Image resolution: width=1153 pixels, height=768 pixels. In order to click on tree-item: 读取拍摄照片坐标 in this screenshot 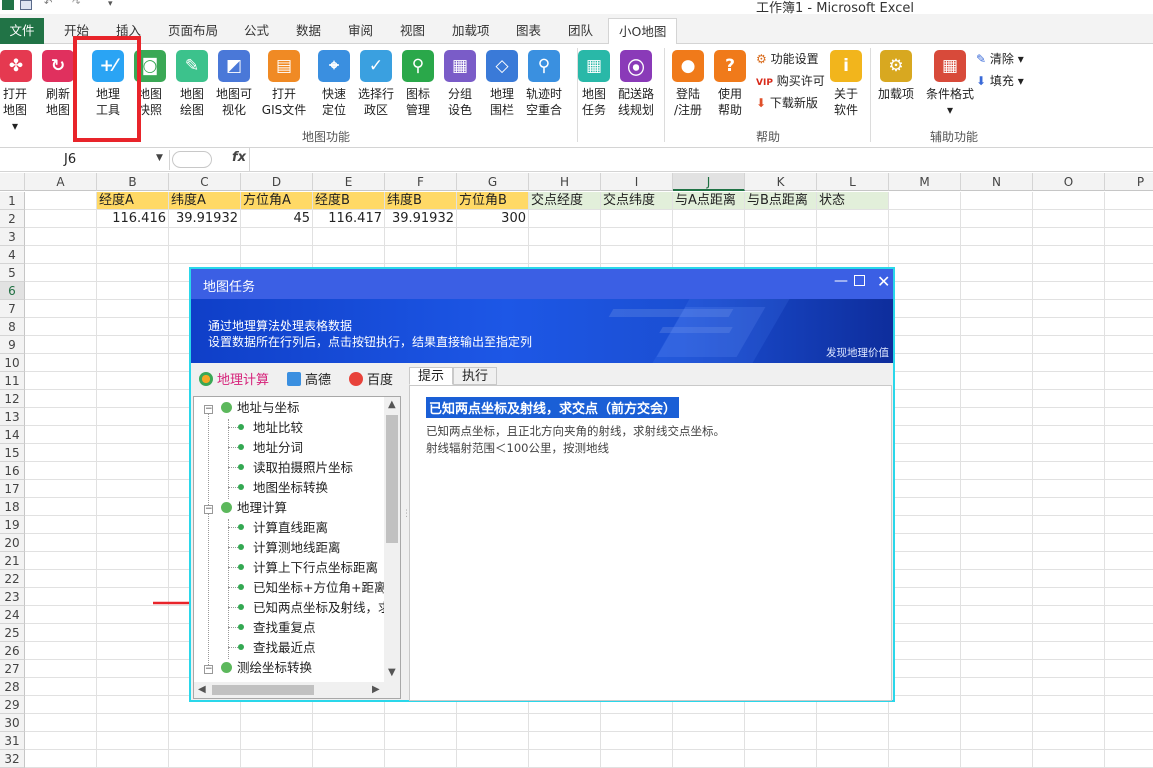, I will do `click(290, 468)`.